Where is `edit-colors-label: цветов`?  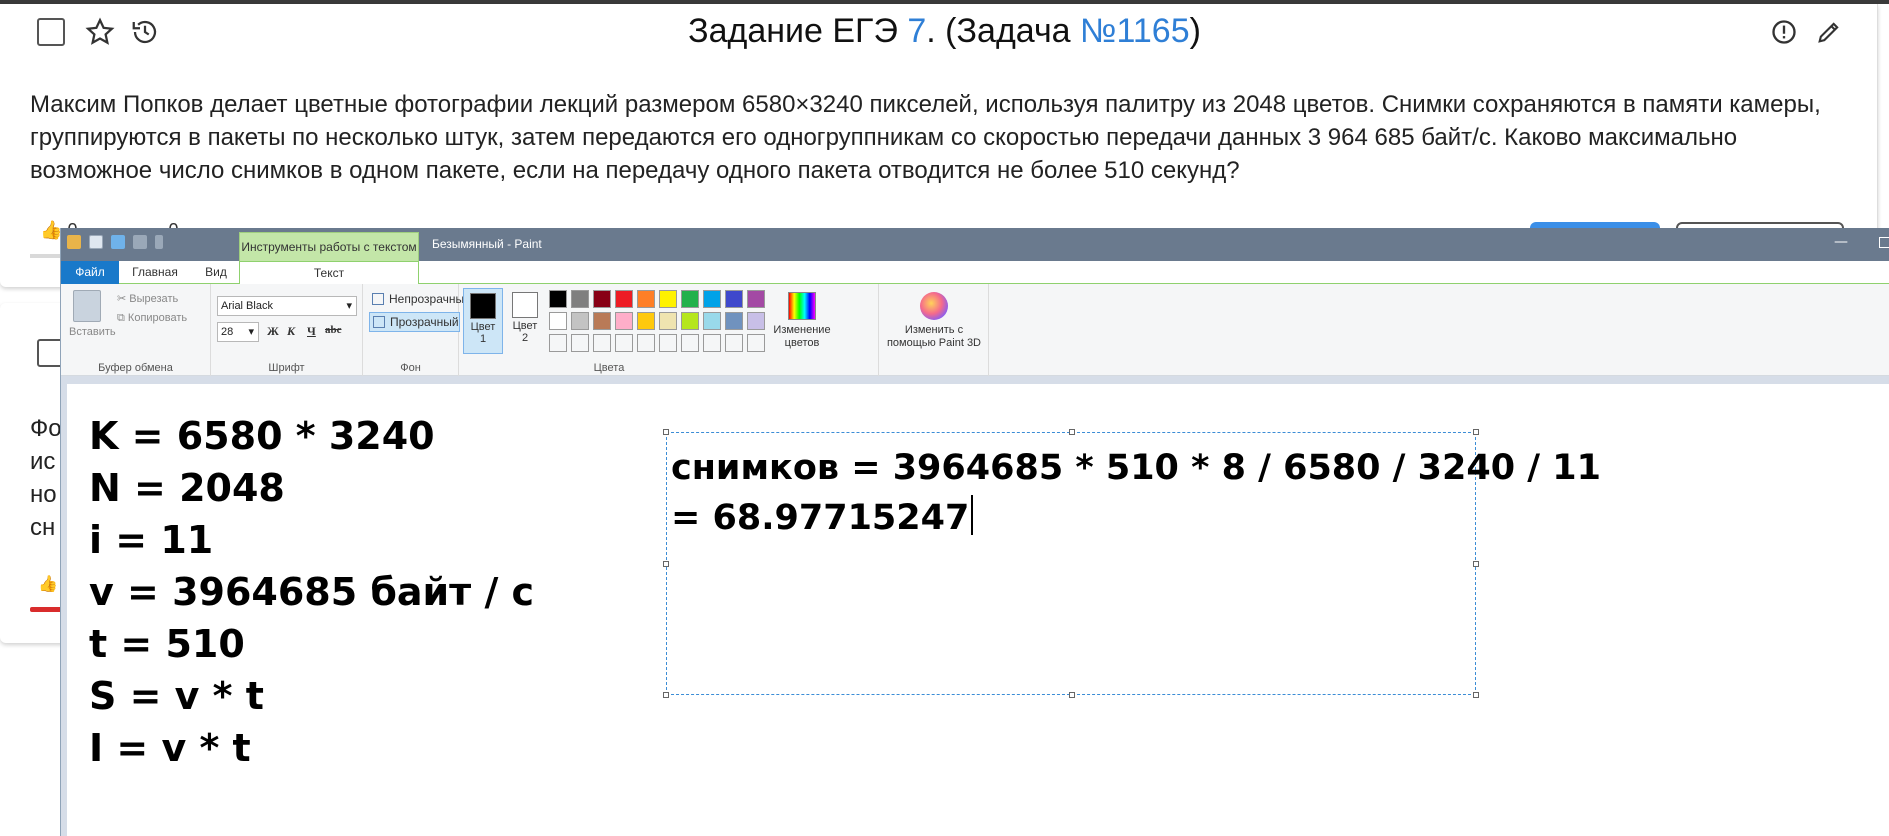
edit-colors-label: цветов is located at coordinates (802, 343).